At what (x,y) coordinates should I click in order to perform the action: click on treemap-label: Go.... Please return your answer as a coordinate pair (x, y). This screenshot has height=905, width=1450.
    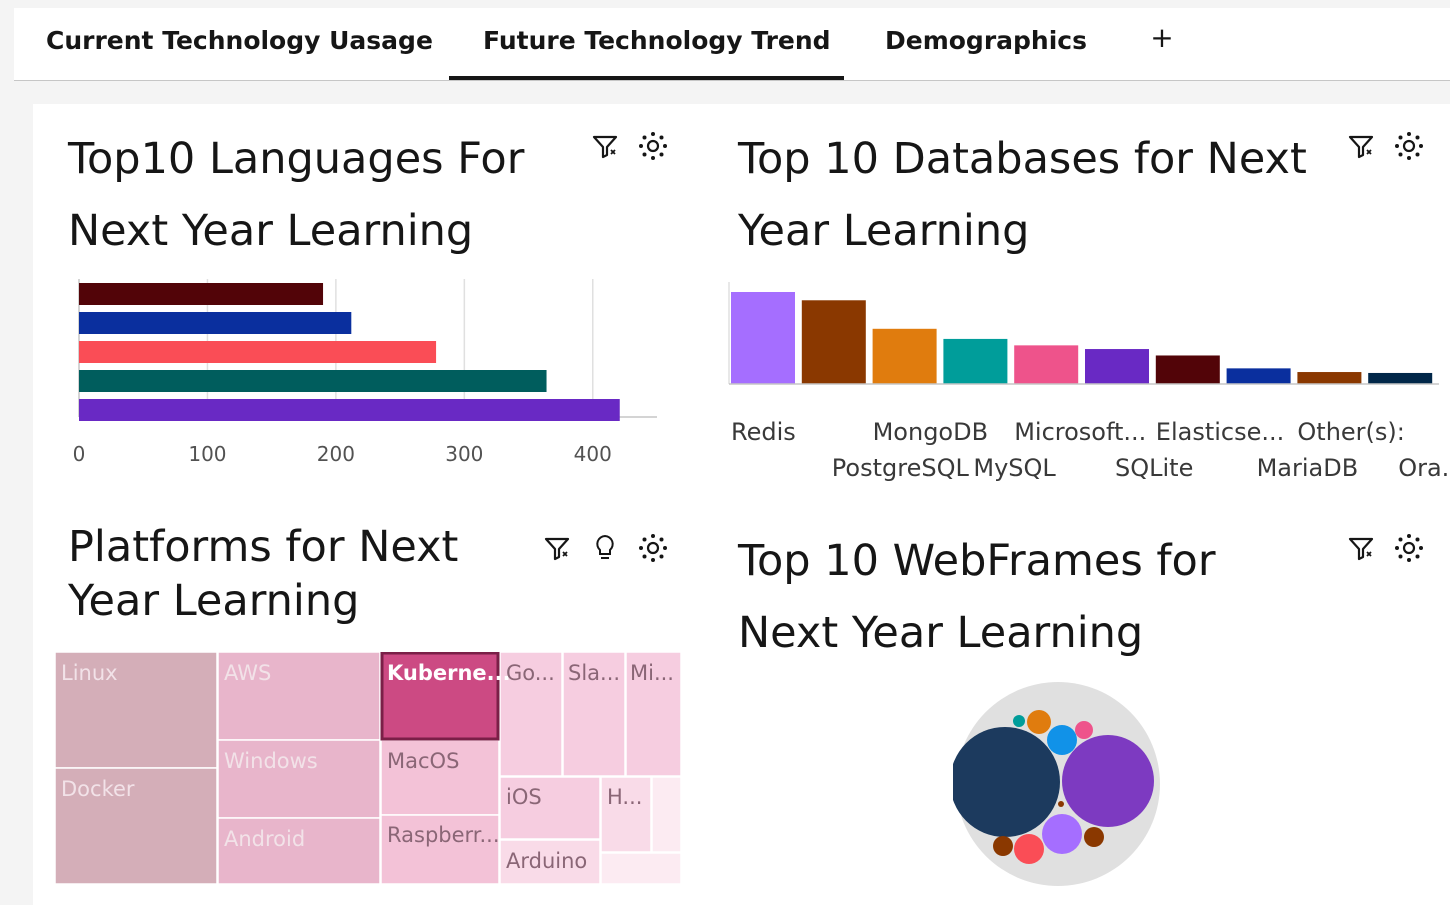
    Looking at the image, I should click on (530, 673).